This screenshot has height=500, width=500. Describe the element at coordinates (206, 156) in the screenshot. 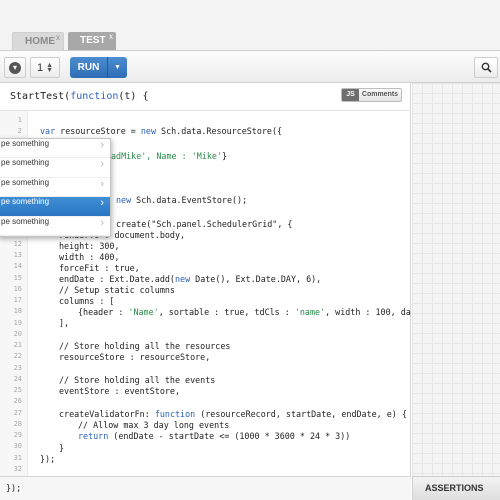

I see `code-token: 'Mike'` at that location.